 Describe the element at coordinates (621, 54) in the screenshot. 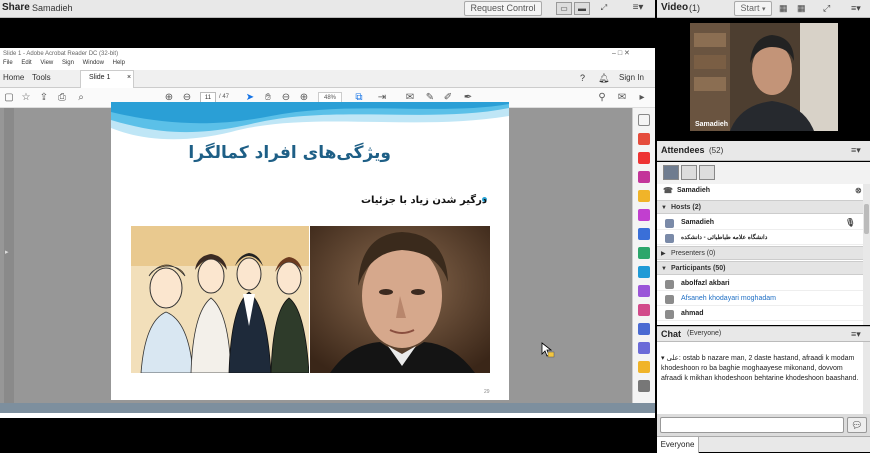

I see `window-controls-icon: – □ ✕` at that location.